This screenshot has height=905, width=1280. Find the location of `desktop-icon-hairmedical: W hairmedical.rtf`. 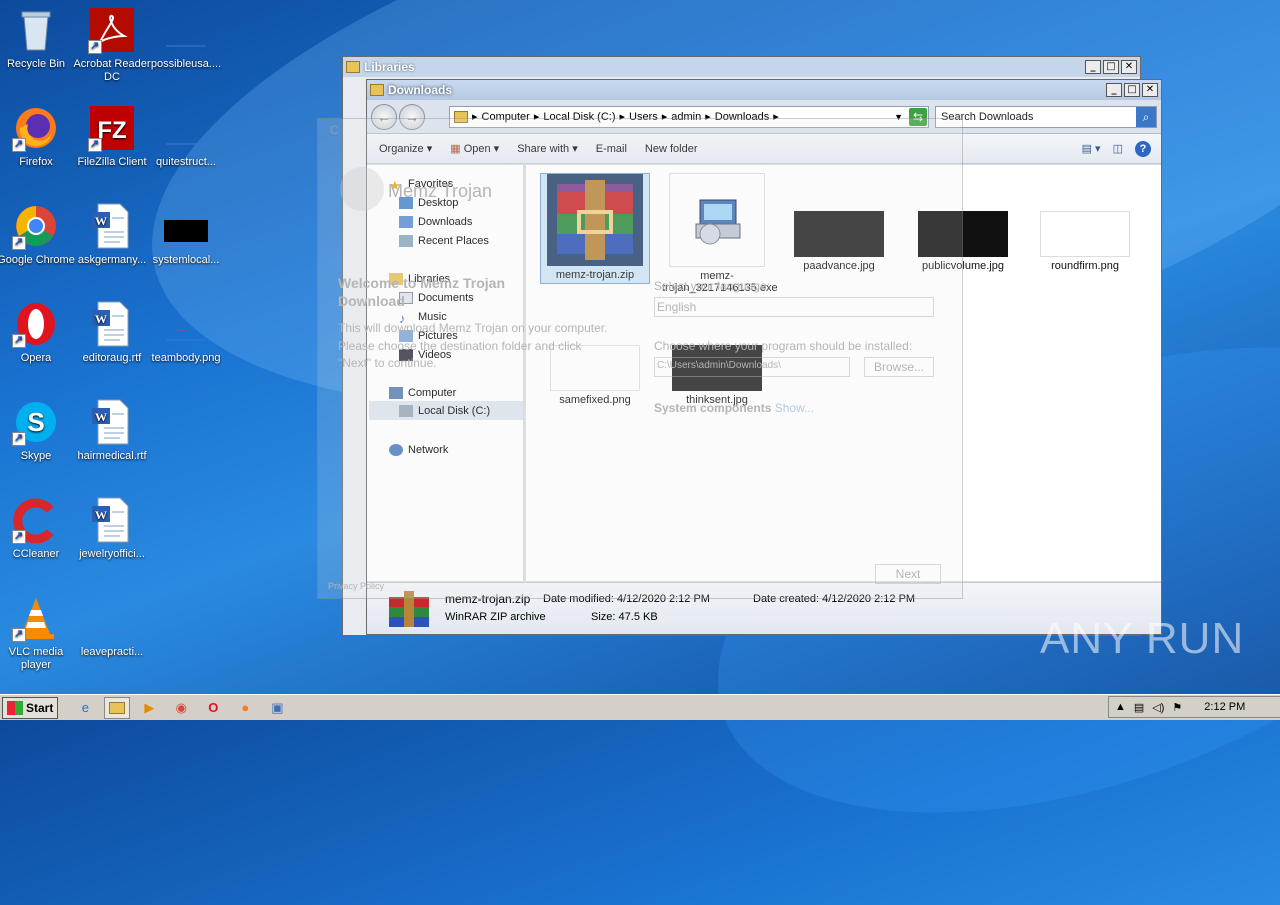

desktop-icon-hairmedical: W hairmedical.rtf is located at coordinates (112, 430).